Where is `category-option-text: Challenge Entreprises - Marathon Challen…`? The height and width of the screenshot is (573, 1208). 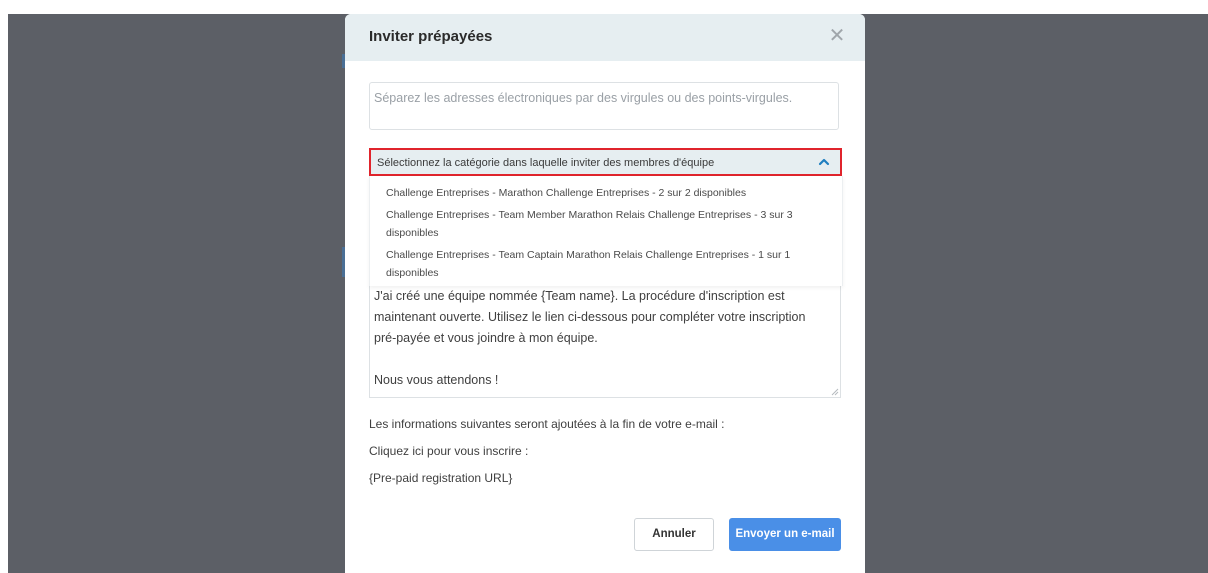
category-option-text: Challenge Entreprises - Marathon Challen… is located at coordinates (566, 193).